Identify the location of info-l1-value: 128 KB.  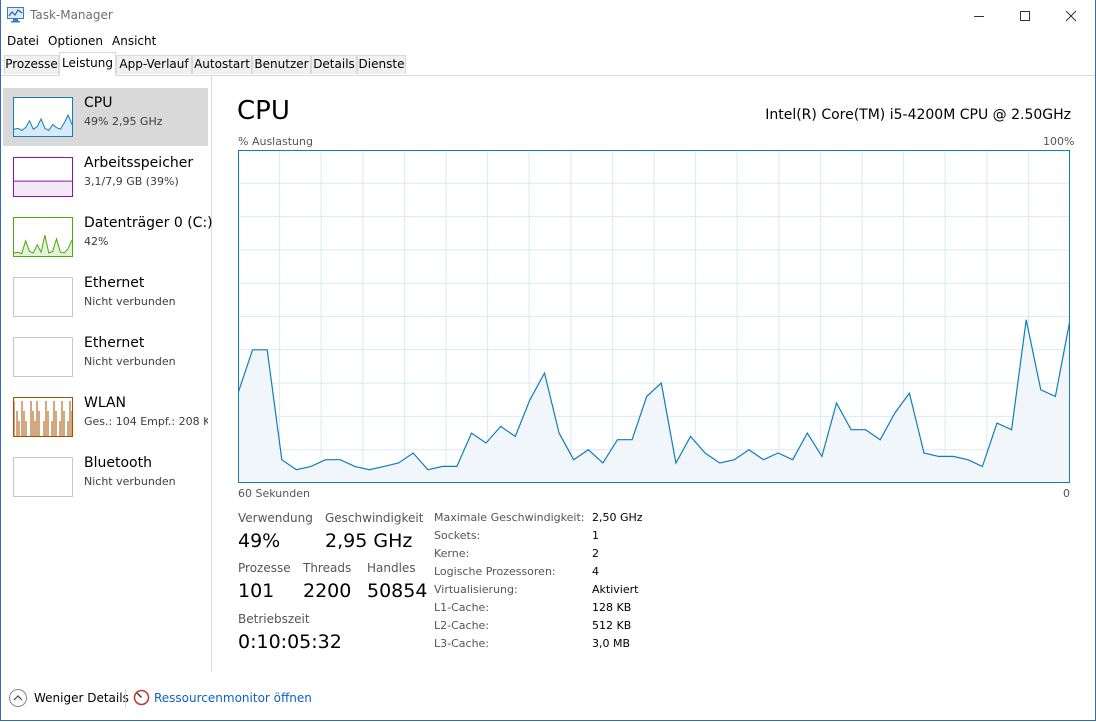
(612, 607).